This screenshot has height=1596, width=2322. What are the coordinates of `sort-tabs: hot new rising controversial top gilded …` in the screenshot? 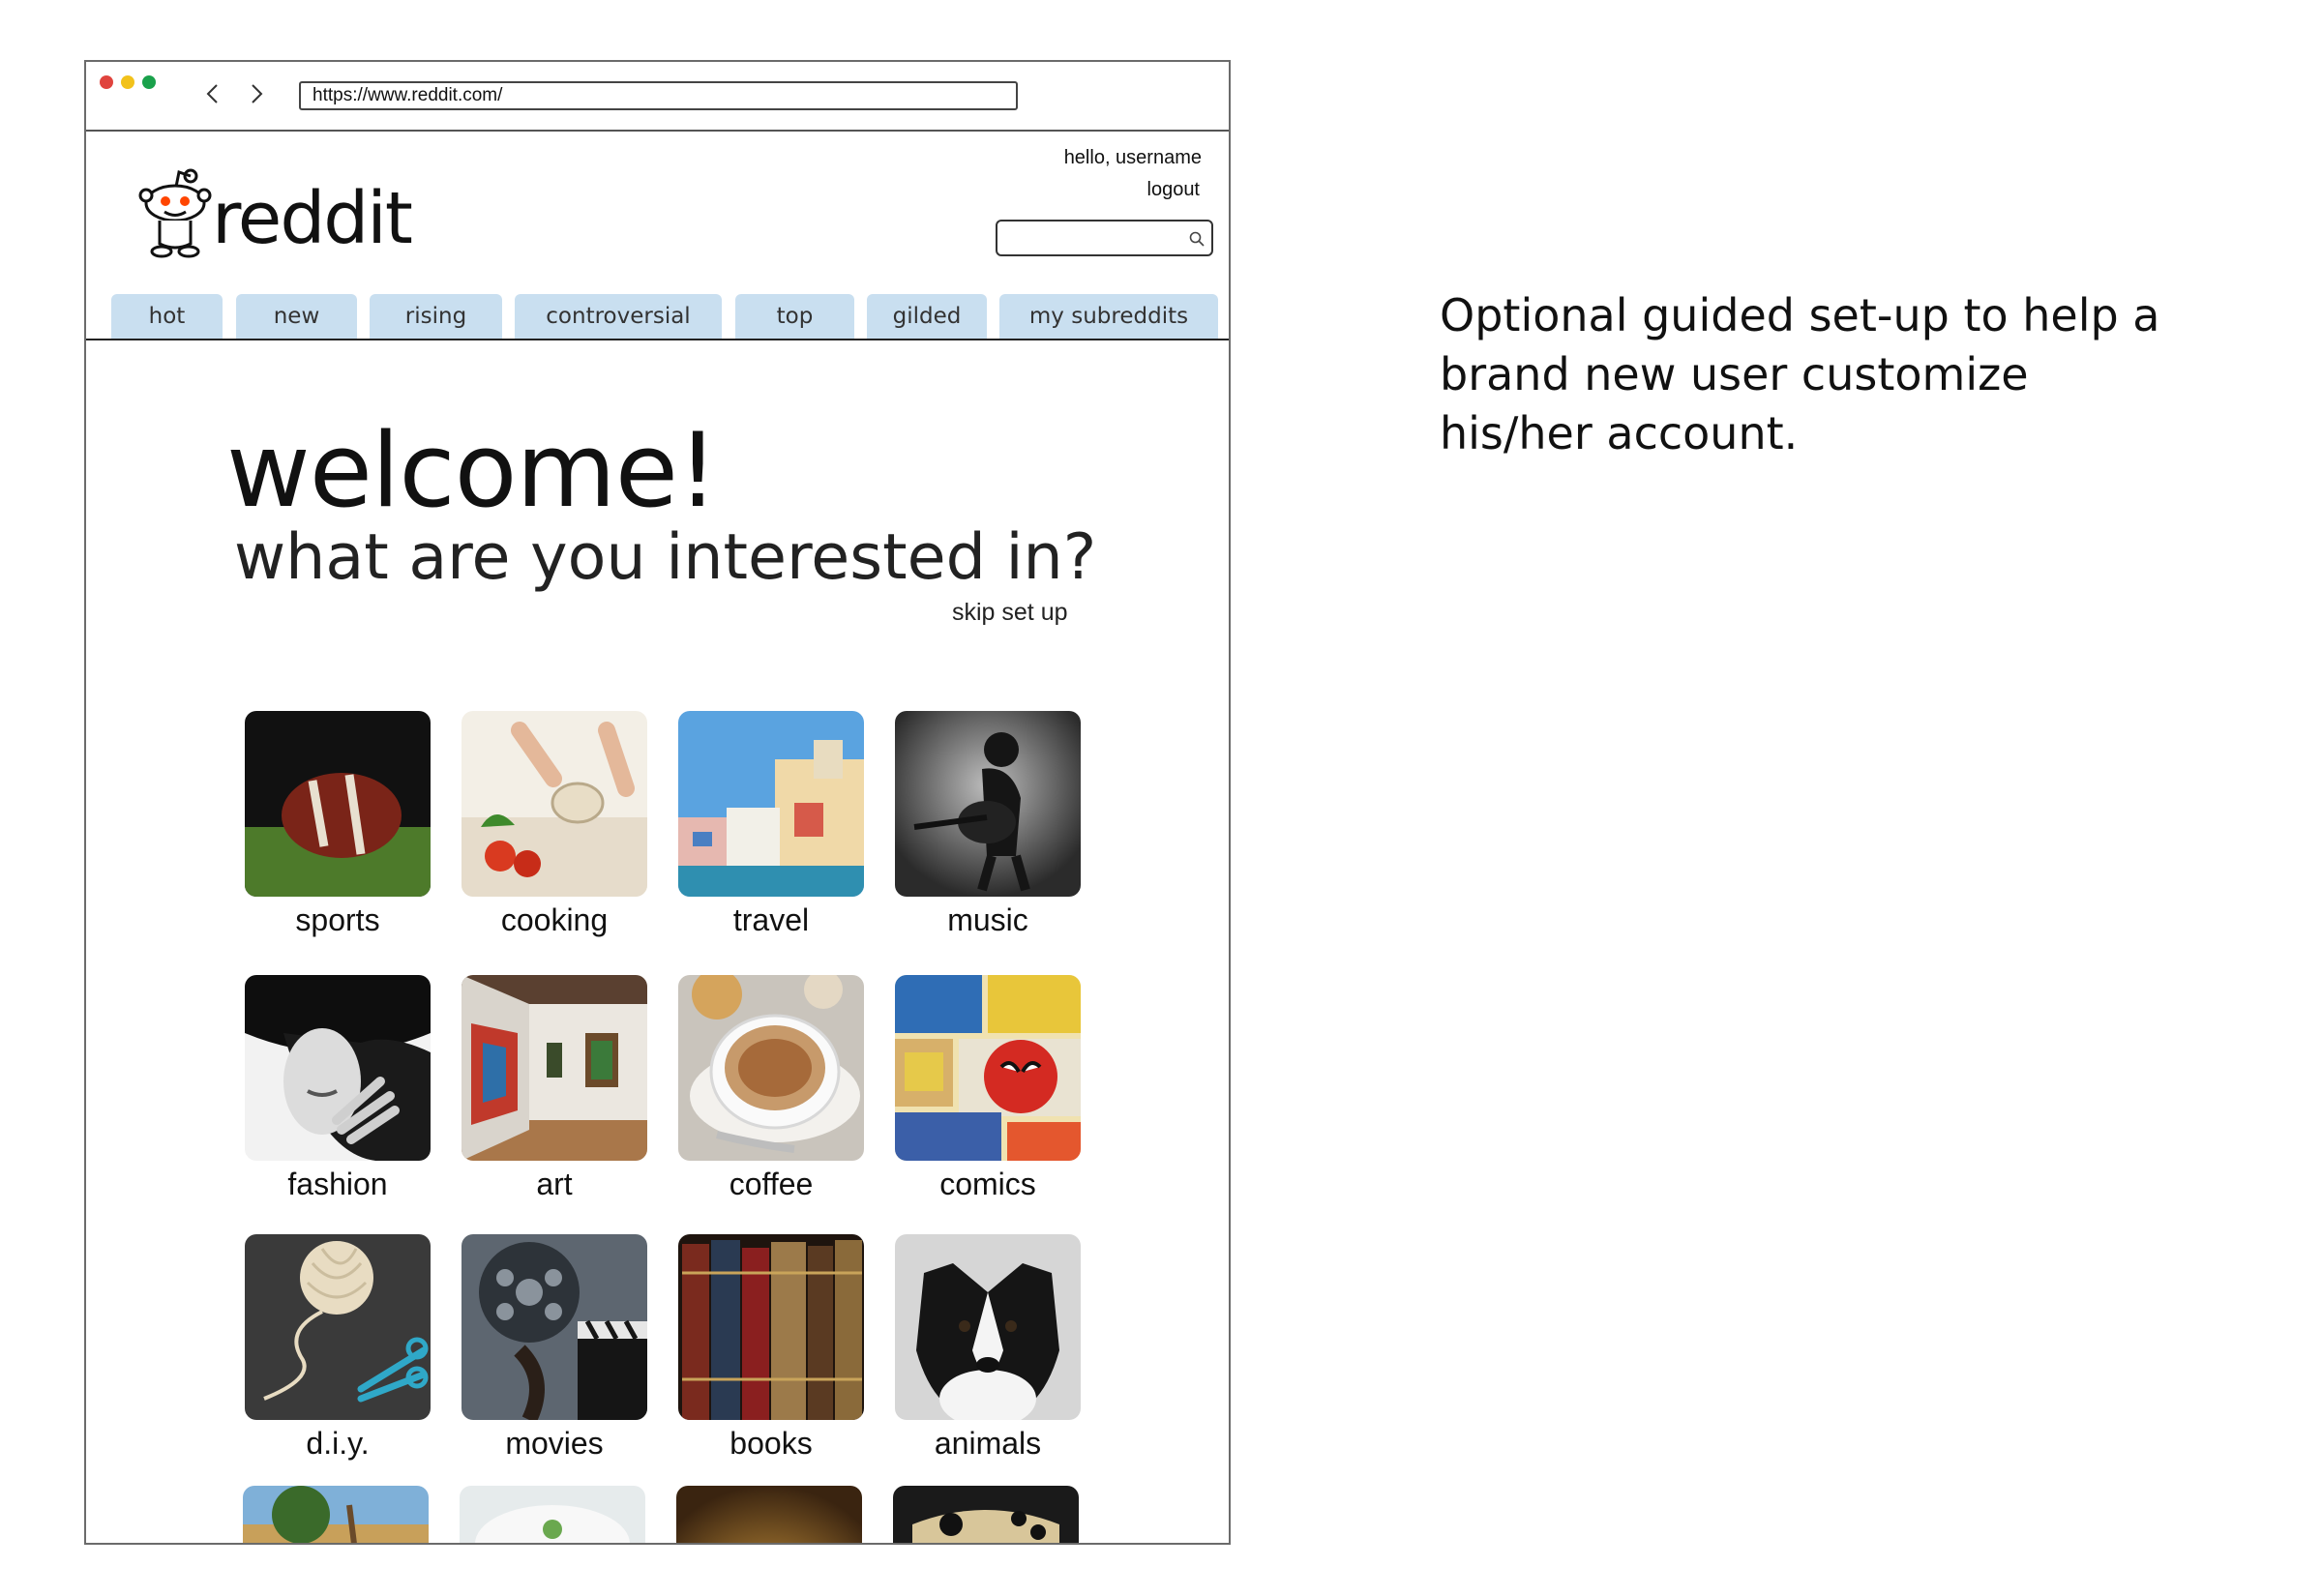 It's located at (657, 311).